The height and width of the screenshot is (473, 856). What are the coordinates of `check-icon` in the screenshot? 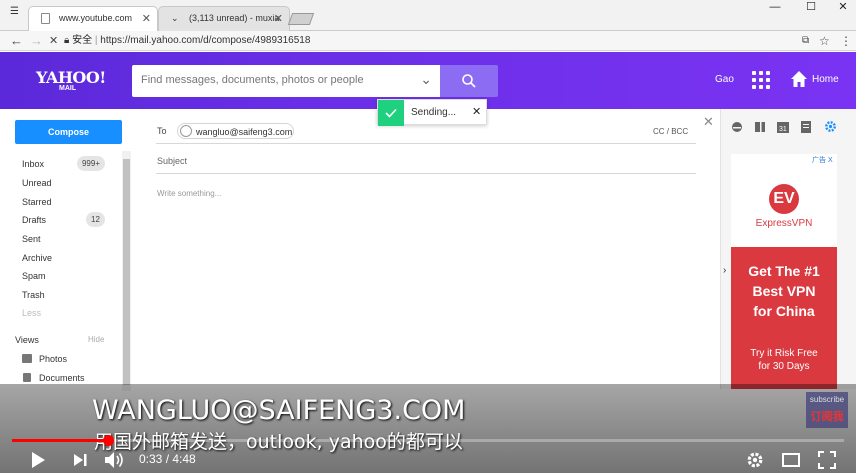 It's located at (391, 113).